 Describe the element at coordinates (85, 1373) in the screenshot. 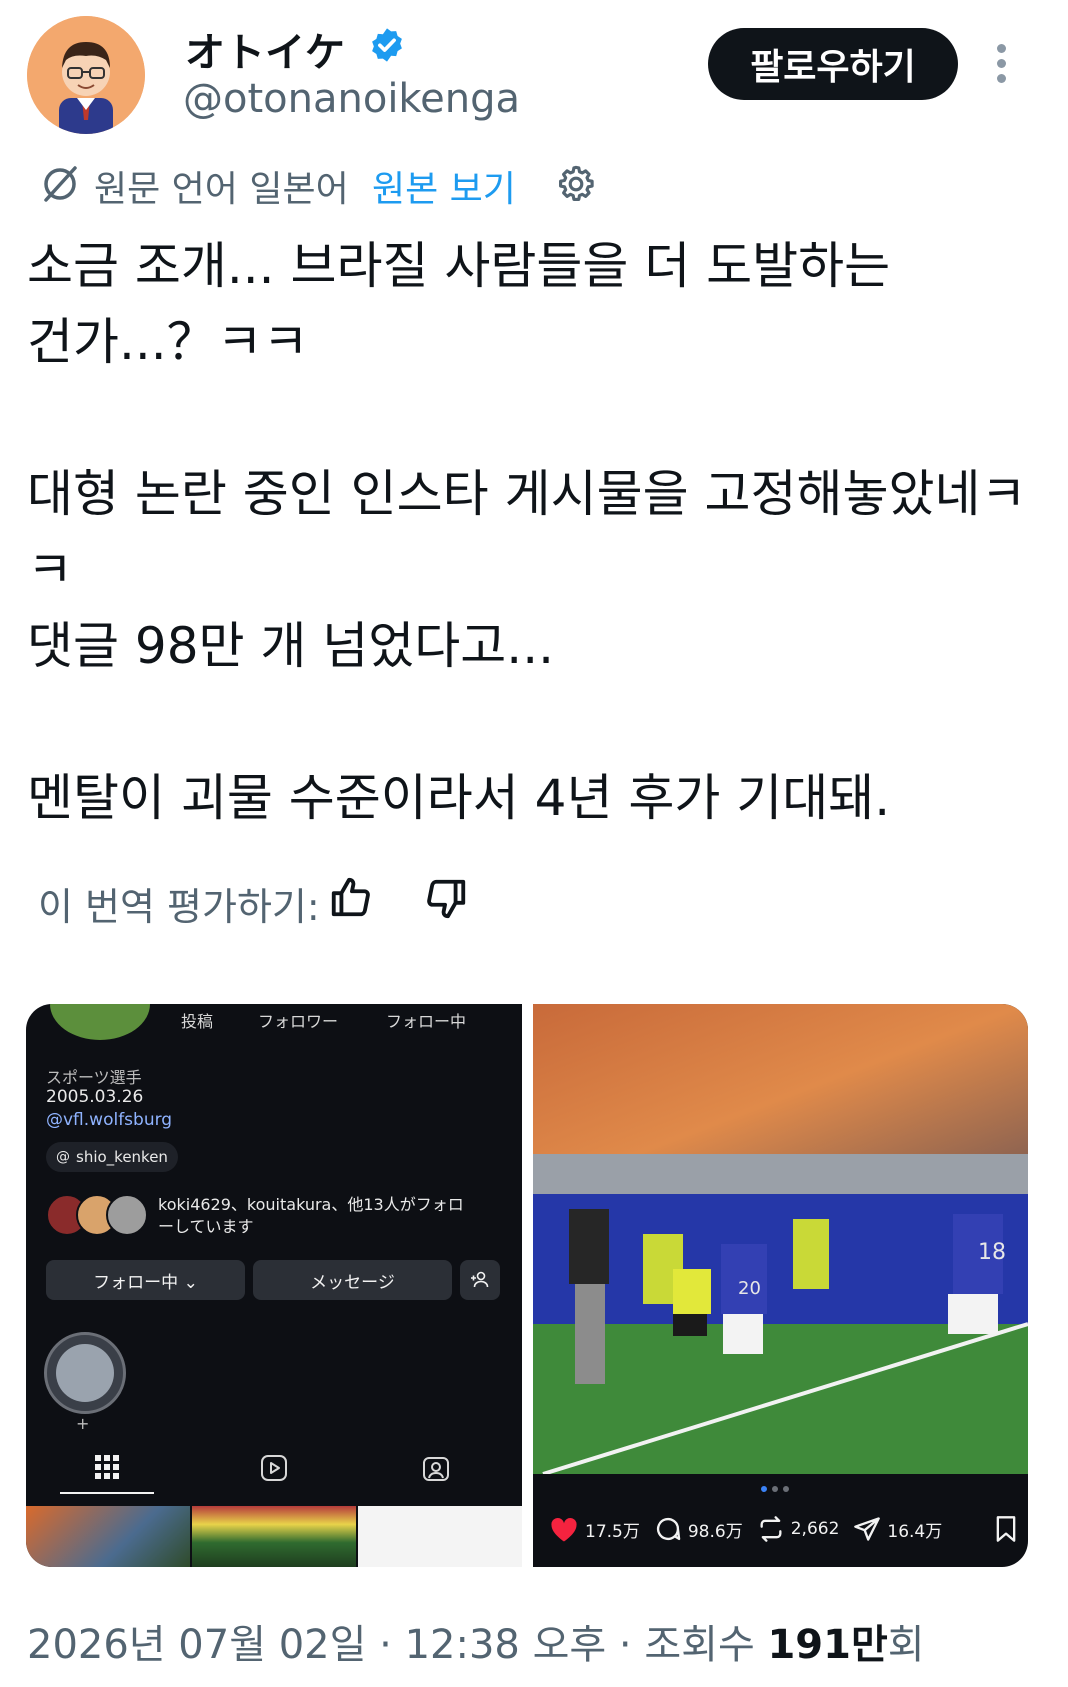

I see `story-highlight` at that location.